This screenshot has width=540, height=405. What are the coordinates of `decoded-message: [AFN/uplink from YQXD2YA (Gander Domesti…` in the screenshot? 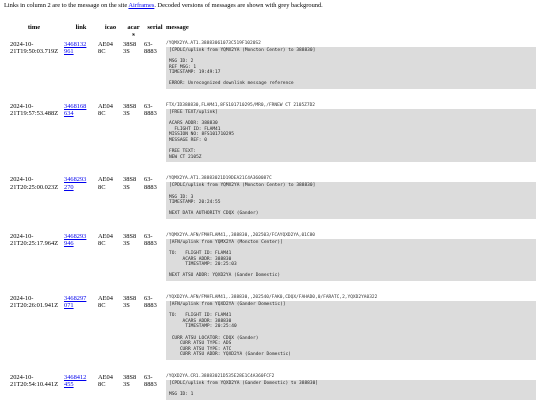 It's located at (351, 330).